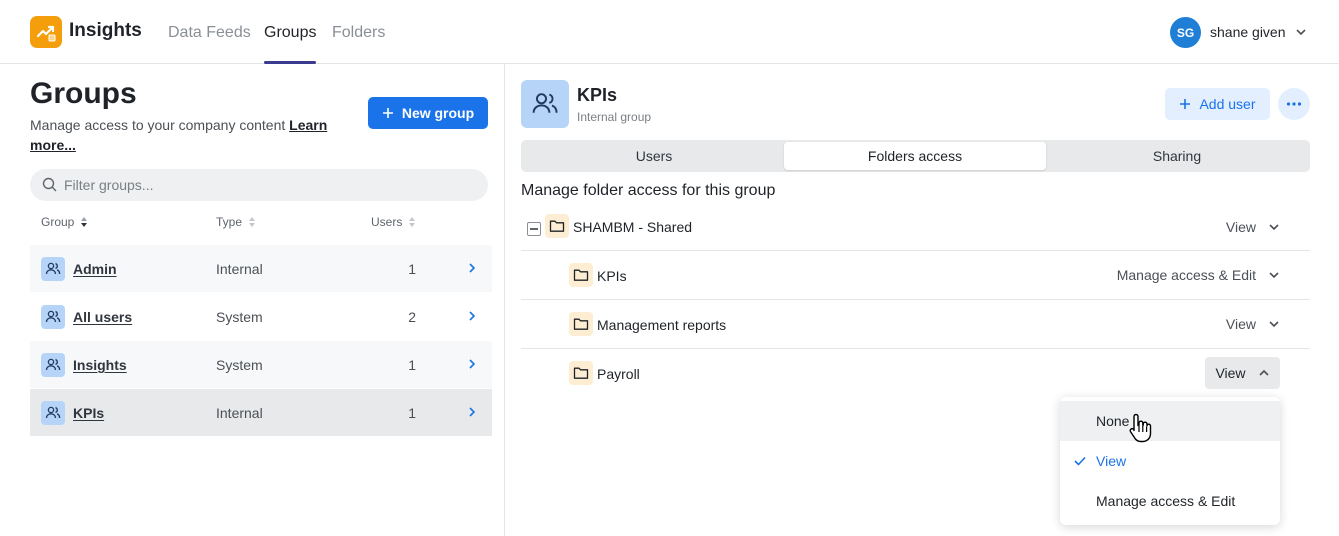 The width and height of the screenshot is (1339, 536). I want to click on folder-access-heading: Manage folder access for this group, so click(648, 190).